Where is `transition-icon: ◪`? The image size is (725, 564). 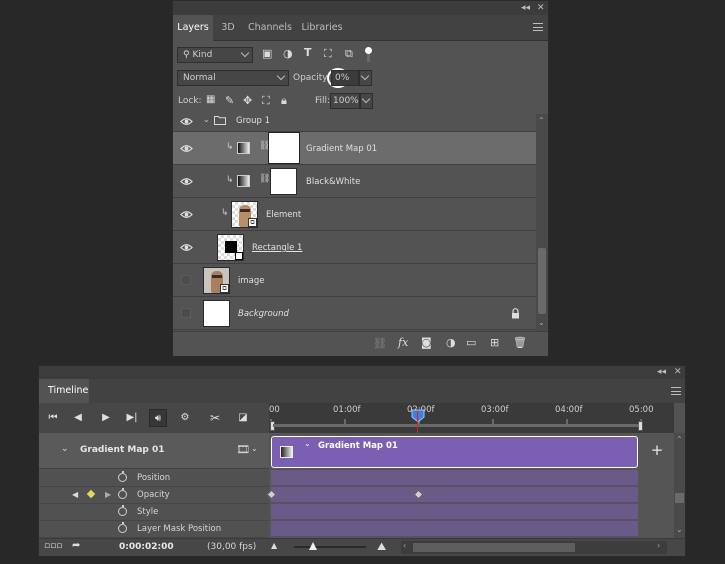 transition-icon: ◪ is located at coordinates (243, 418).